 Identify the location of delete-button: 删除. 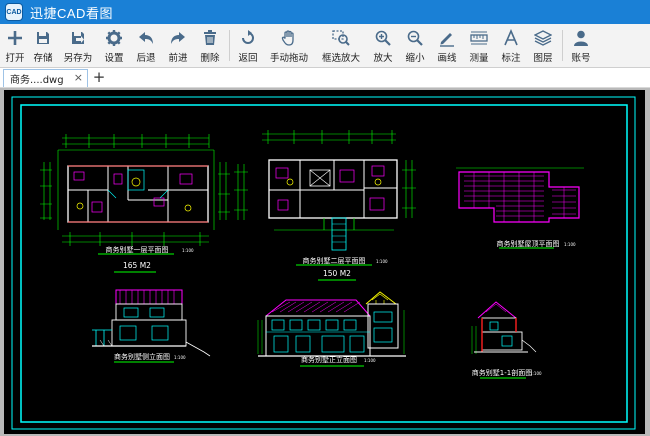
(210, 45).